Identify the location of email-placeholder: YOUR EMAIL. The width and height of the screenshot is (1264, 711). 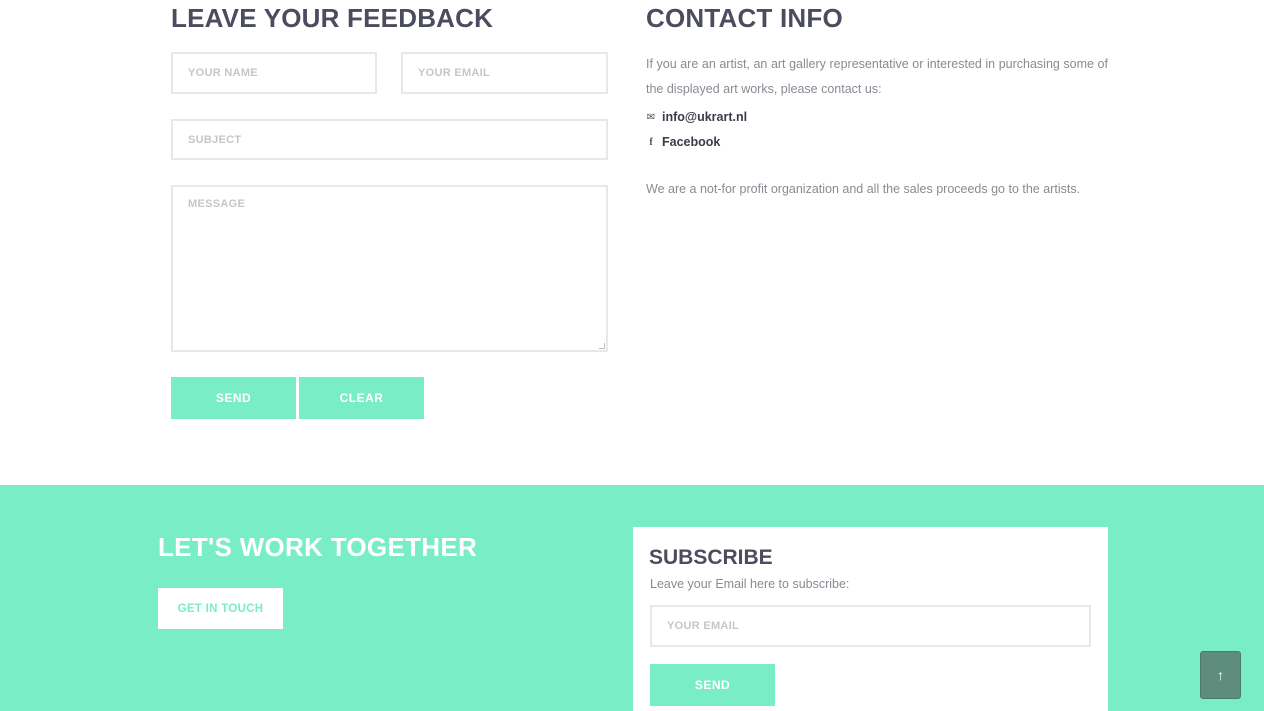
(454, 73).